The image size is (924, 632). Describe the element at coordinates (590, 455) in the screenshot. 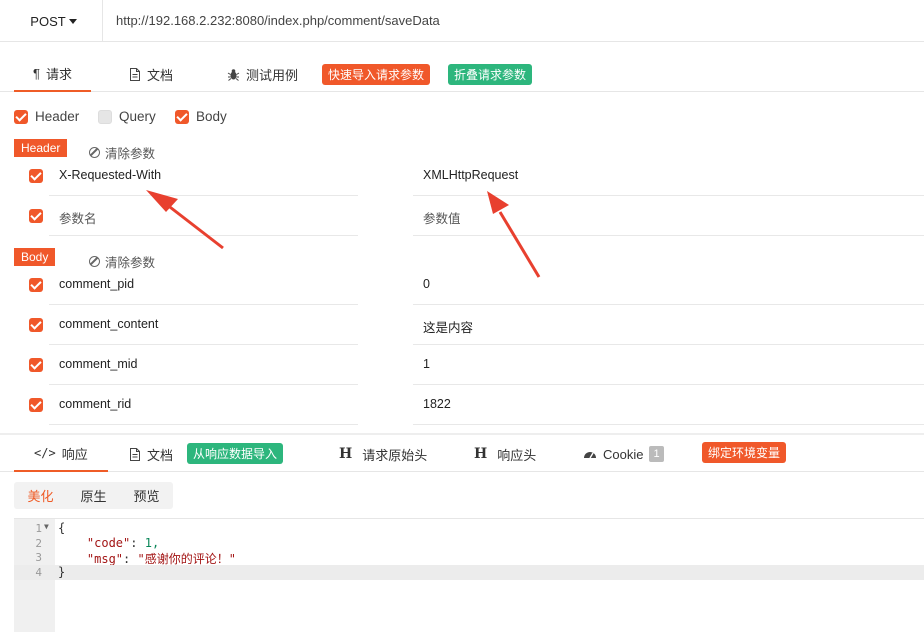

I see `gauge-icon` at that location.